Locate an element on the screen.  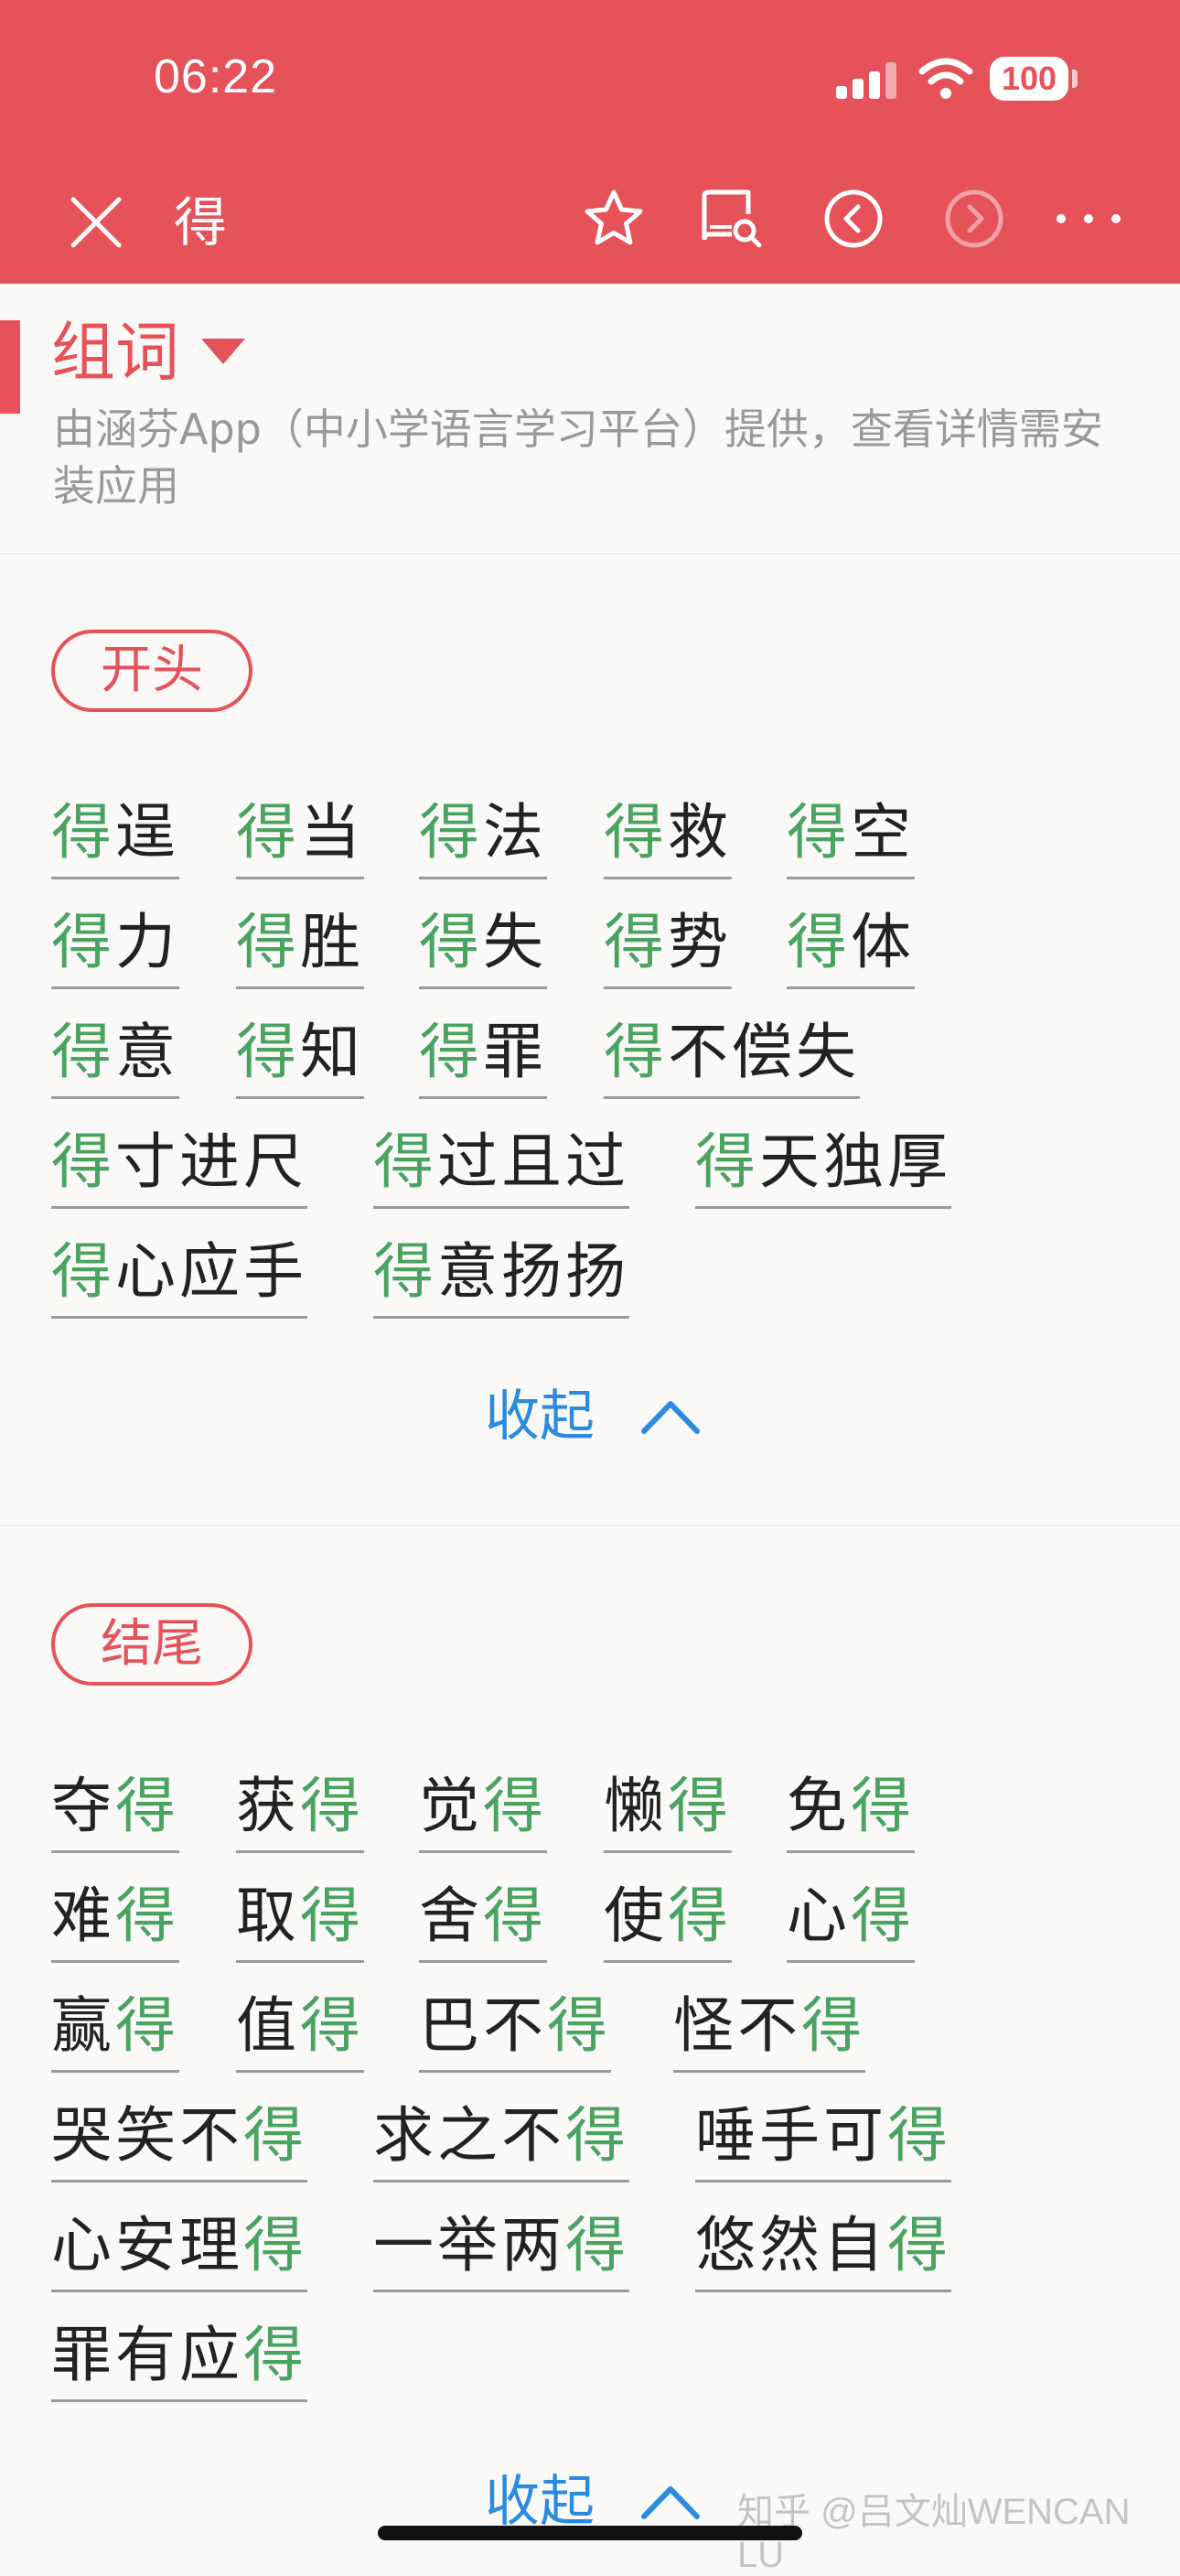
word-chip: 得体 is located at coordinates (851, 947).